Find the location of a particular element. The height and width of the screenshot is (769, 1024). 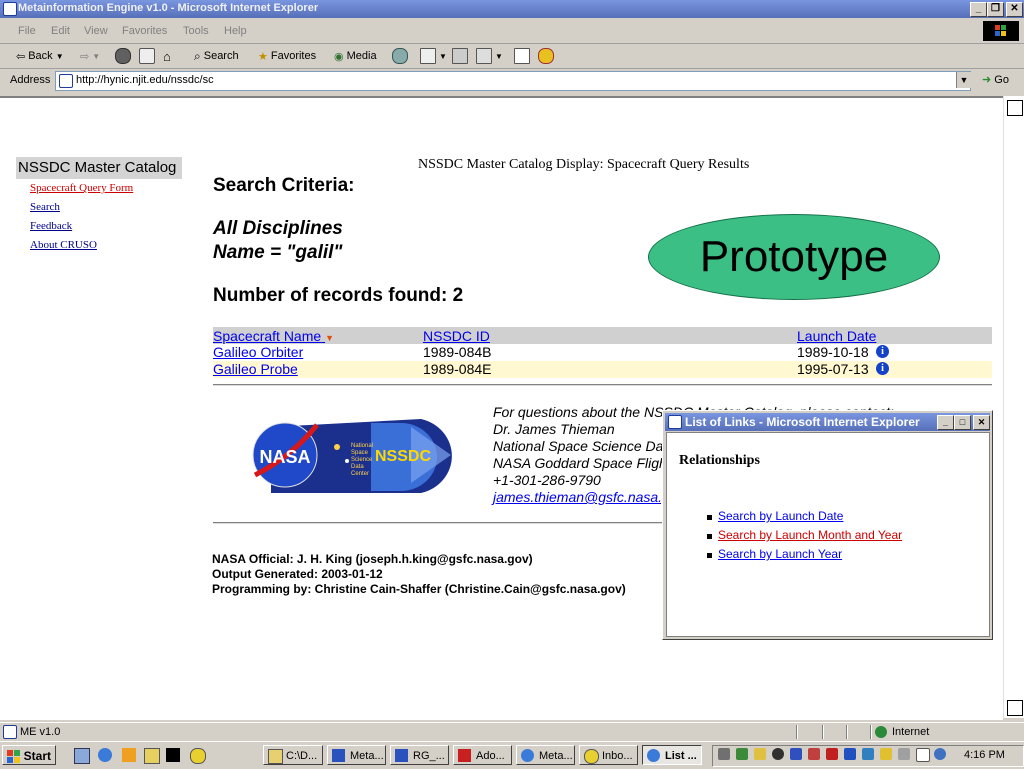

close-button: ✕ is located at coordinates (1014, 9).